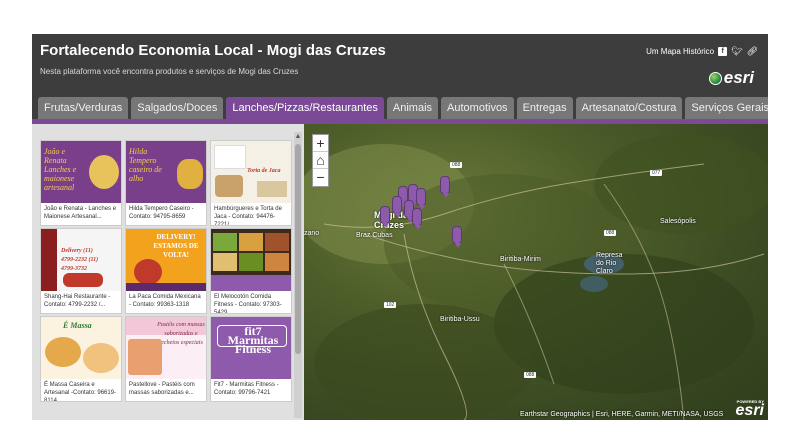  What do you see at coordinates (726, 108) in the screenshot?
I see `tab-servicos-gerais: Serviços Gerais` at bounding box center [726, 108].